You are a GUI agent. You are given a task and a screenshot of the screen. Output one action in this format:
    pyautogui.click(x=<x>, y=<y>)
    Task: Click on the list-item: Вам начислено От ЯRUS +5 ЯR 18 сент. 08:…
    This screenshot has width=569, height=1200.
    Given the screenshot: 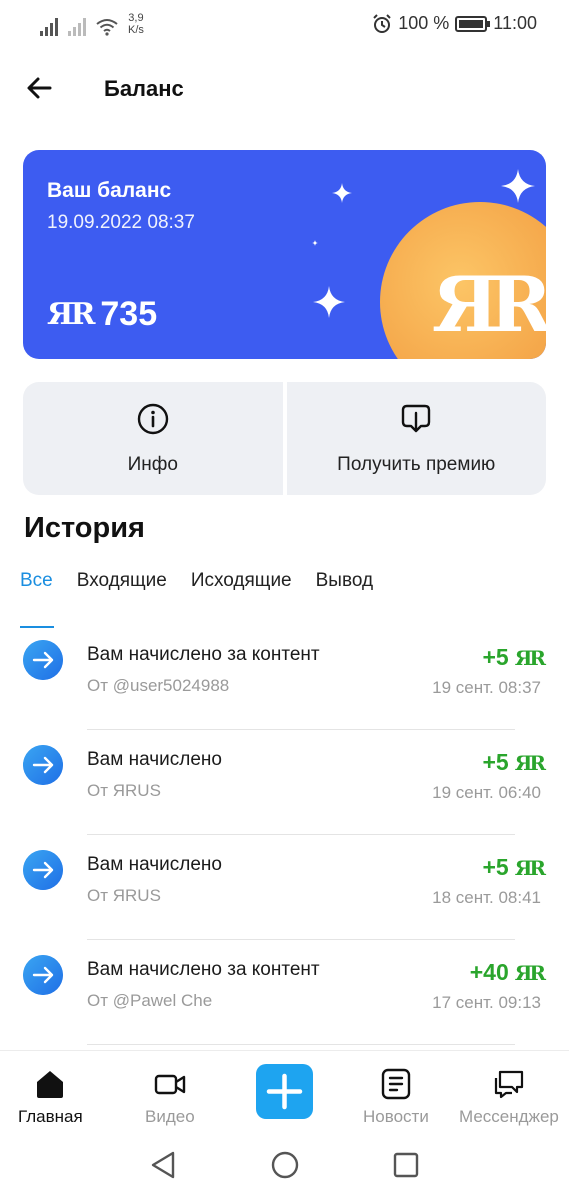 What is the action you would take?
    pyautogui.click(x=284, y=887)
    